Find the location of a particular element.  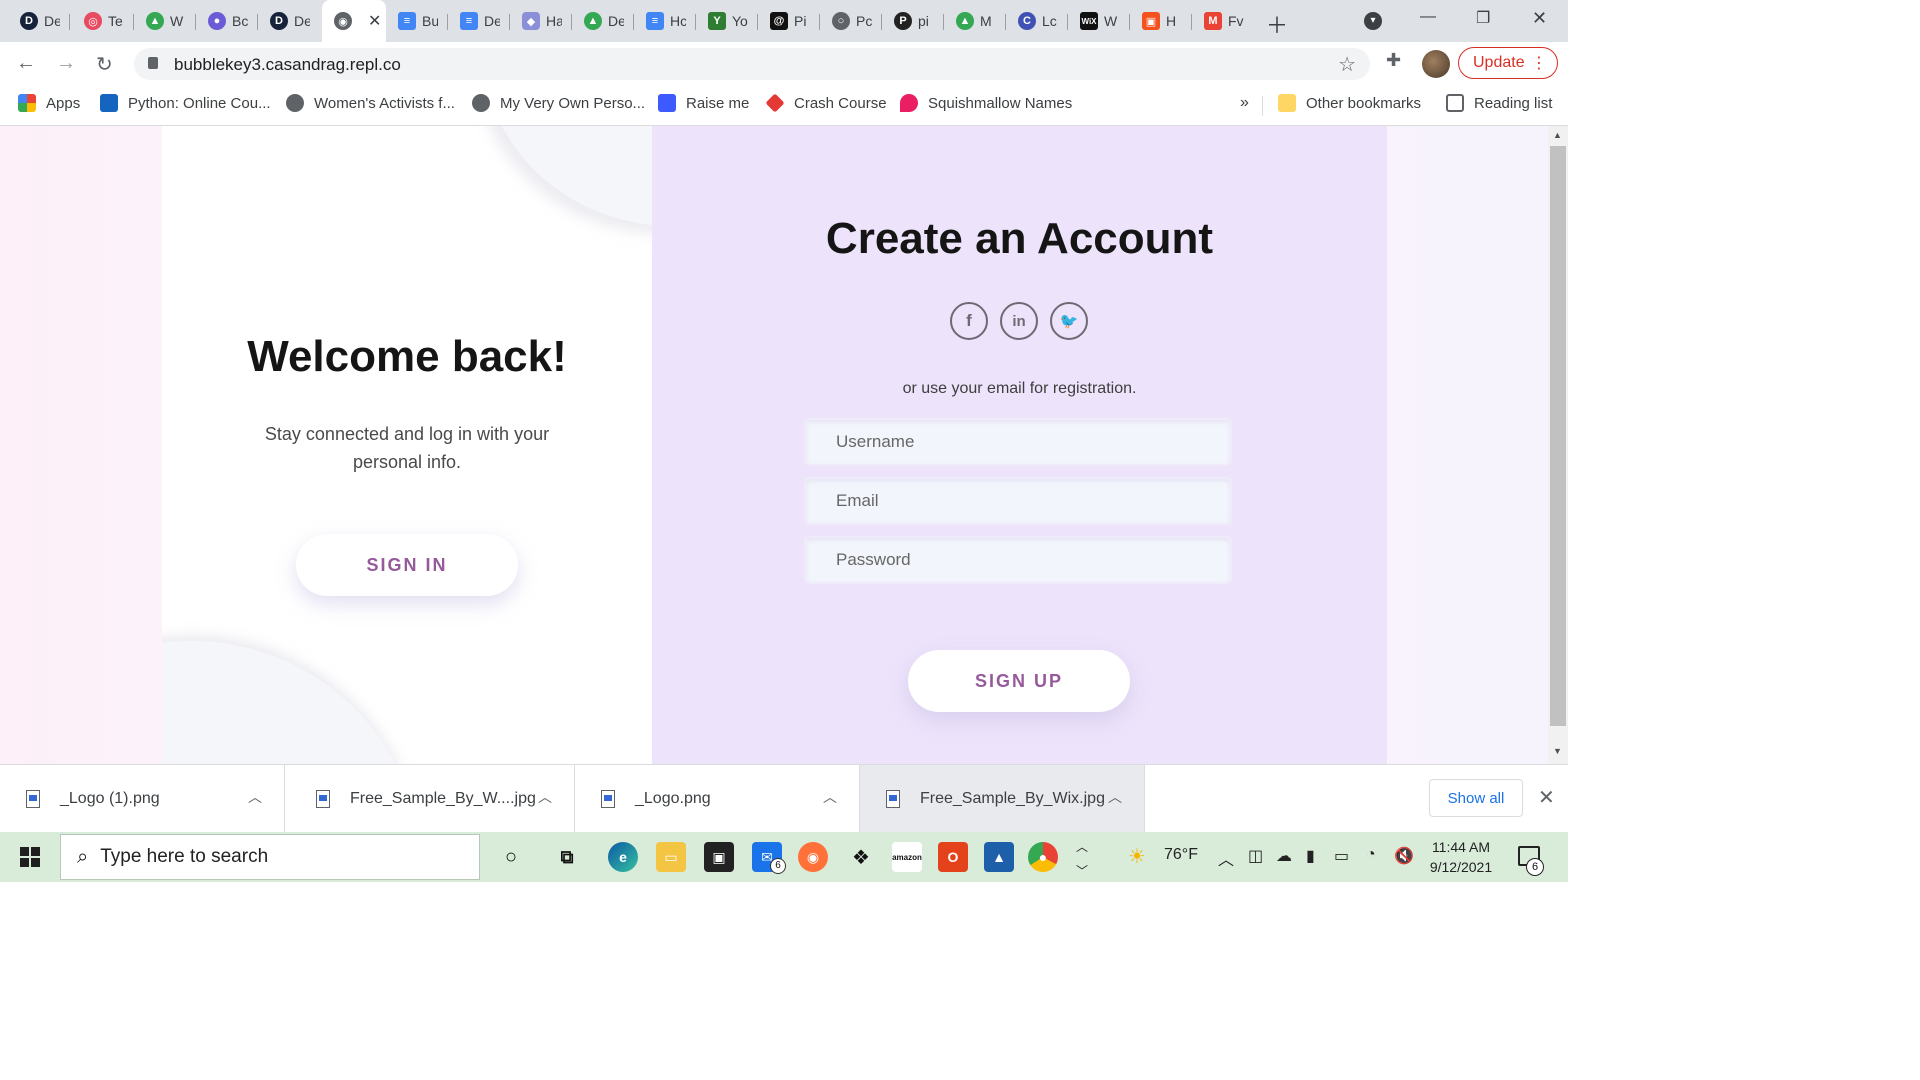

crash-course-icon is located at coordinates (775, 103).